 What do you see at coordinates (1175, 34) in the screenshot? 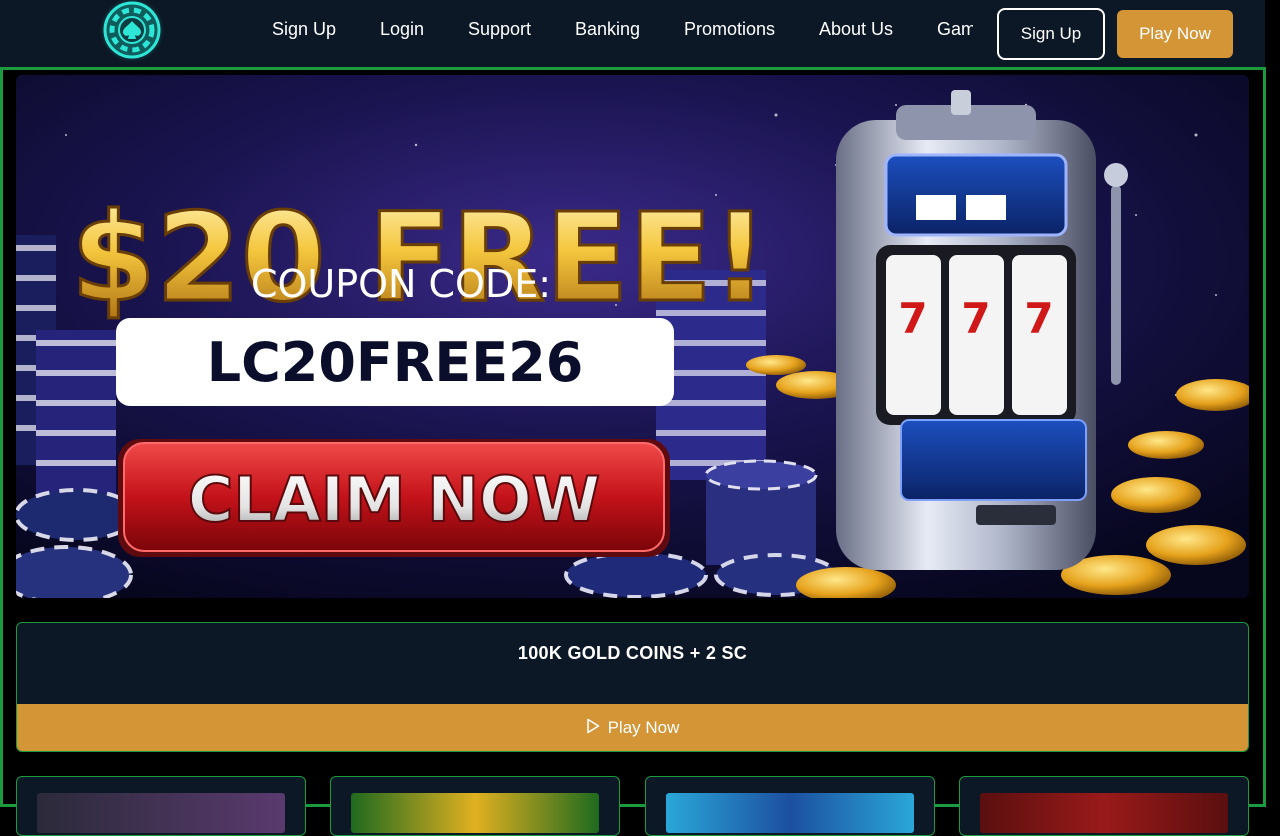
I see `play-now-button: Play Now` at bounding box center [1175, 34].